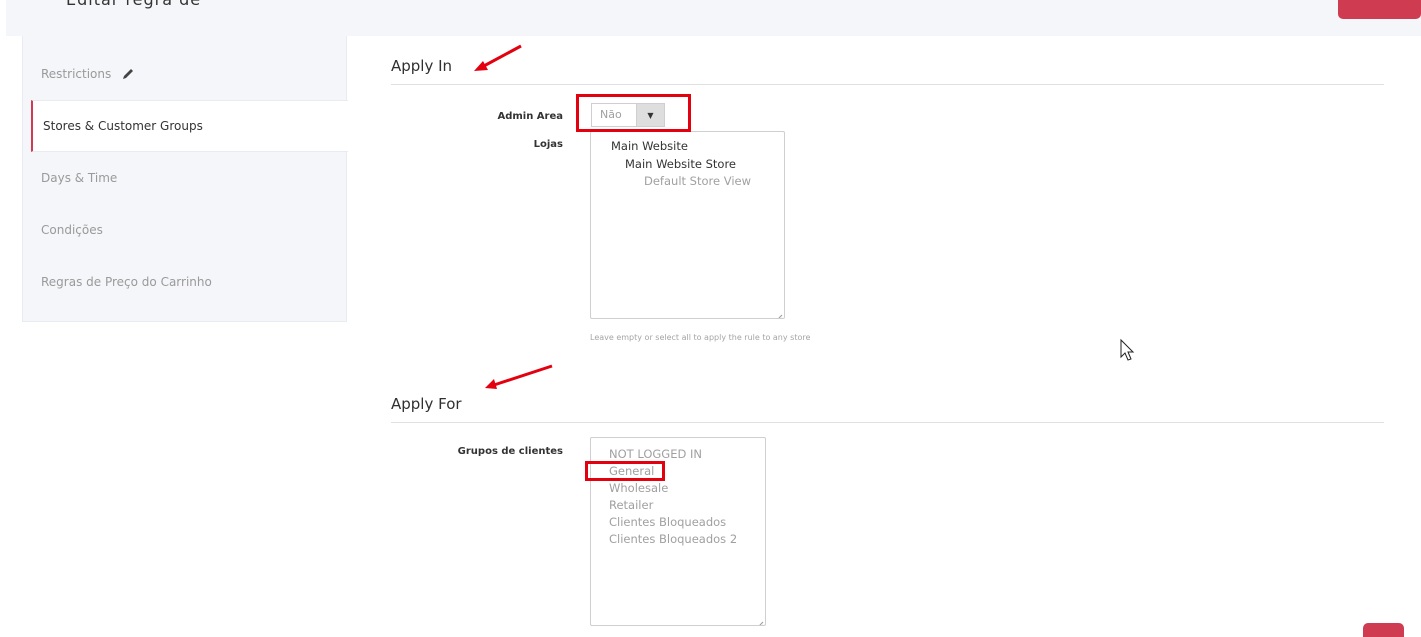 The image size is (1421, 637). What do you see at coordinates (673, 454) in the screenshot?
I see `group-option-not-logged-in: NOT LOGGED IN` at bounding box center [673, 454].